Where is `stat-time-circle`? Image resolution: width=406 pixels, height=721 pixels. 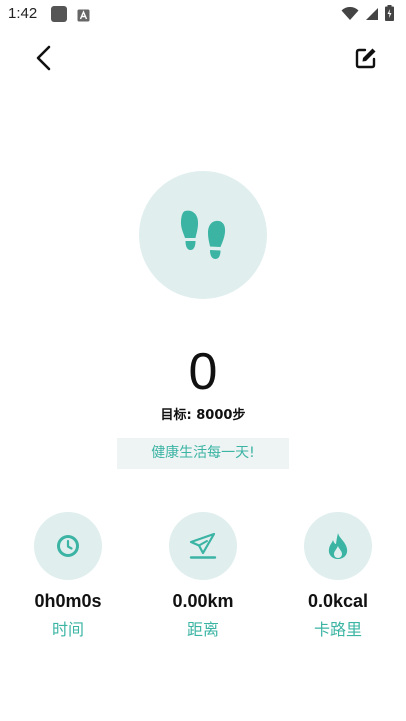 stat-time-circle is located at coordinates (68, 546).